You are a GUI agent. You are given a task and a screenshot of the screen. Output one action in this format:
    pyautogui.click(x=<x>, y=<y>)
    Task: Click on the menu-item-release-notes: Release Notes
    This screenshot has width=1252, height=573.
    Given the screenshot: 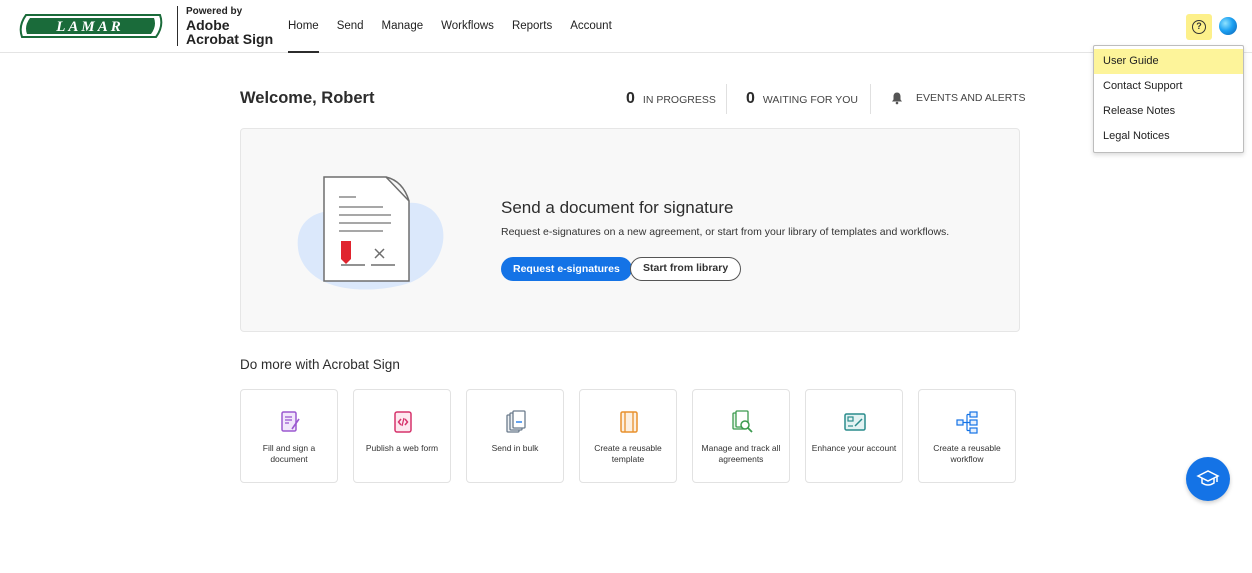 What is the action you would take?
    pyautogui.click(x=1168, y=111)
    